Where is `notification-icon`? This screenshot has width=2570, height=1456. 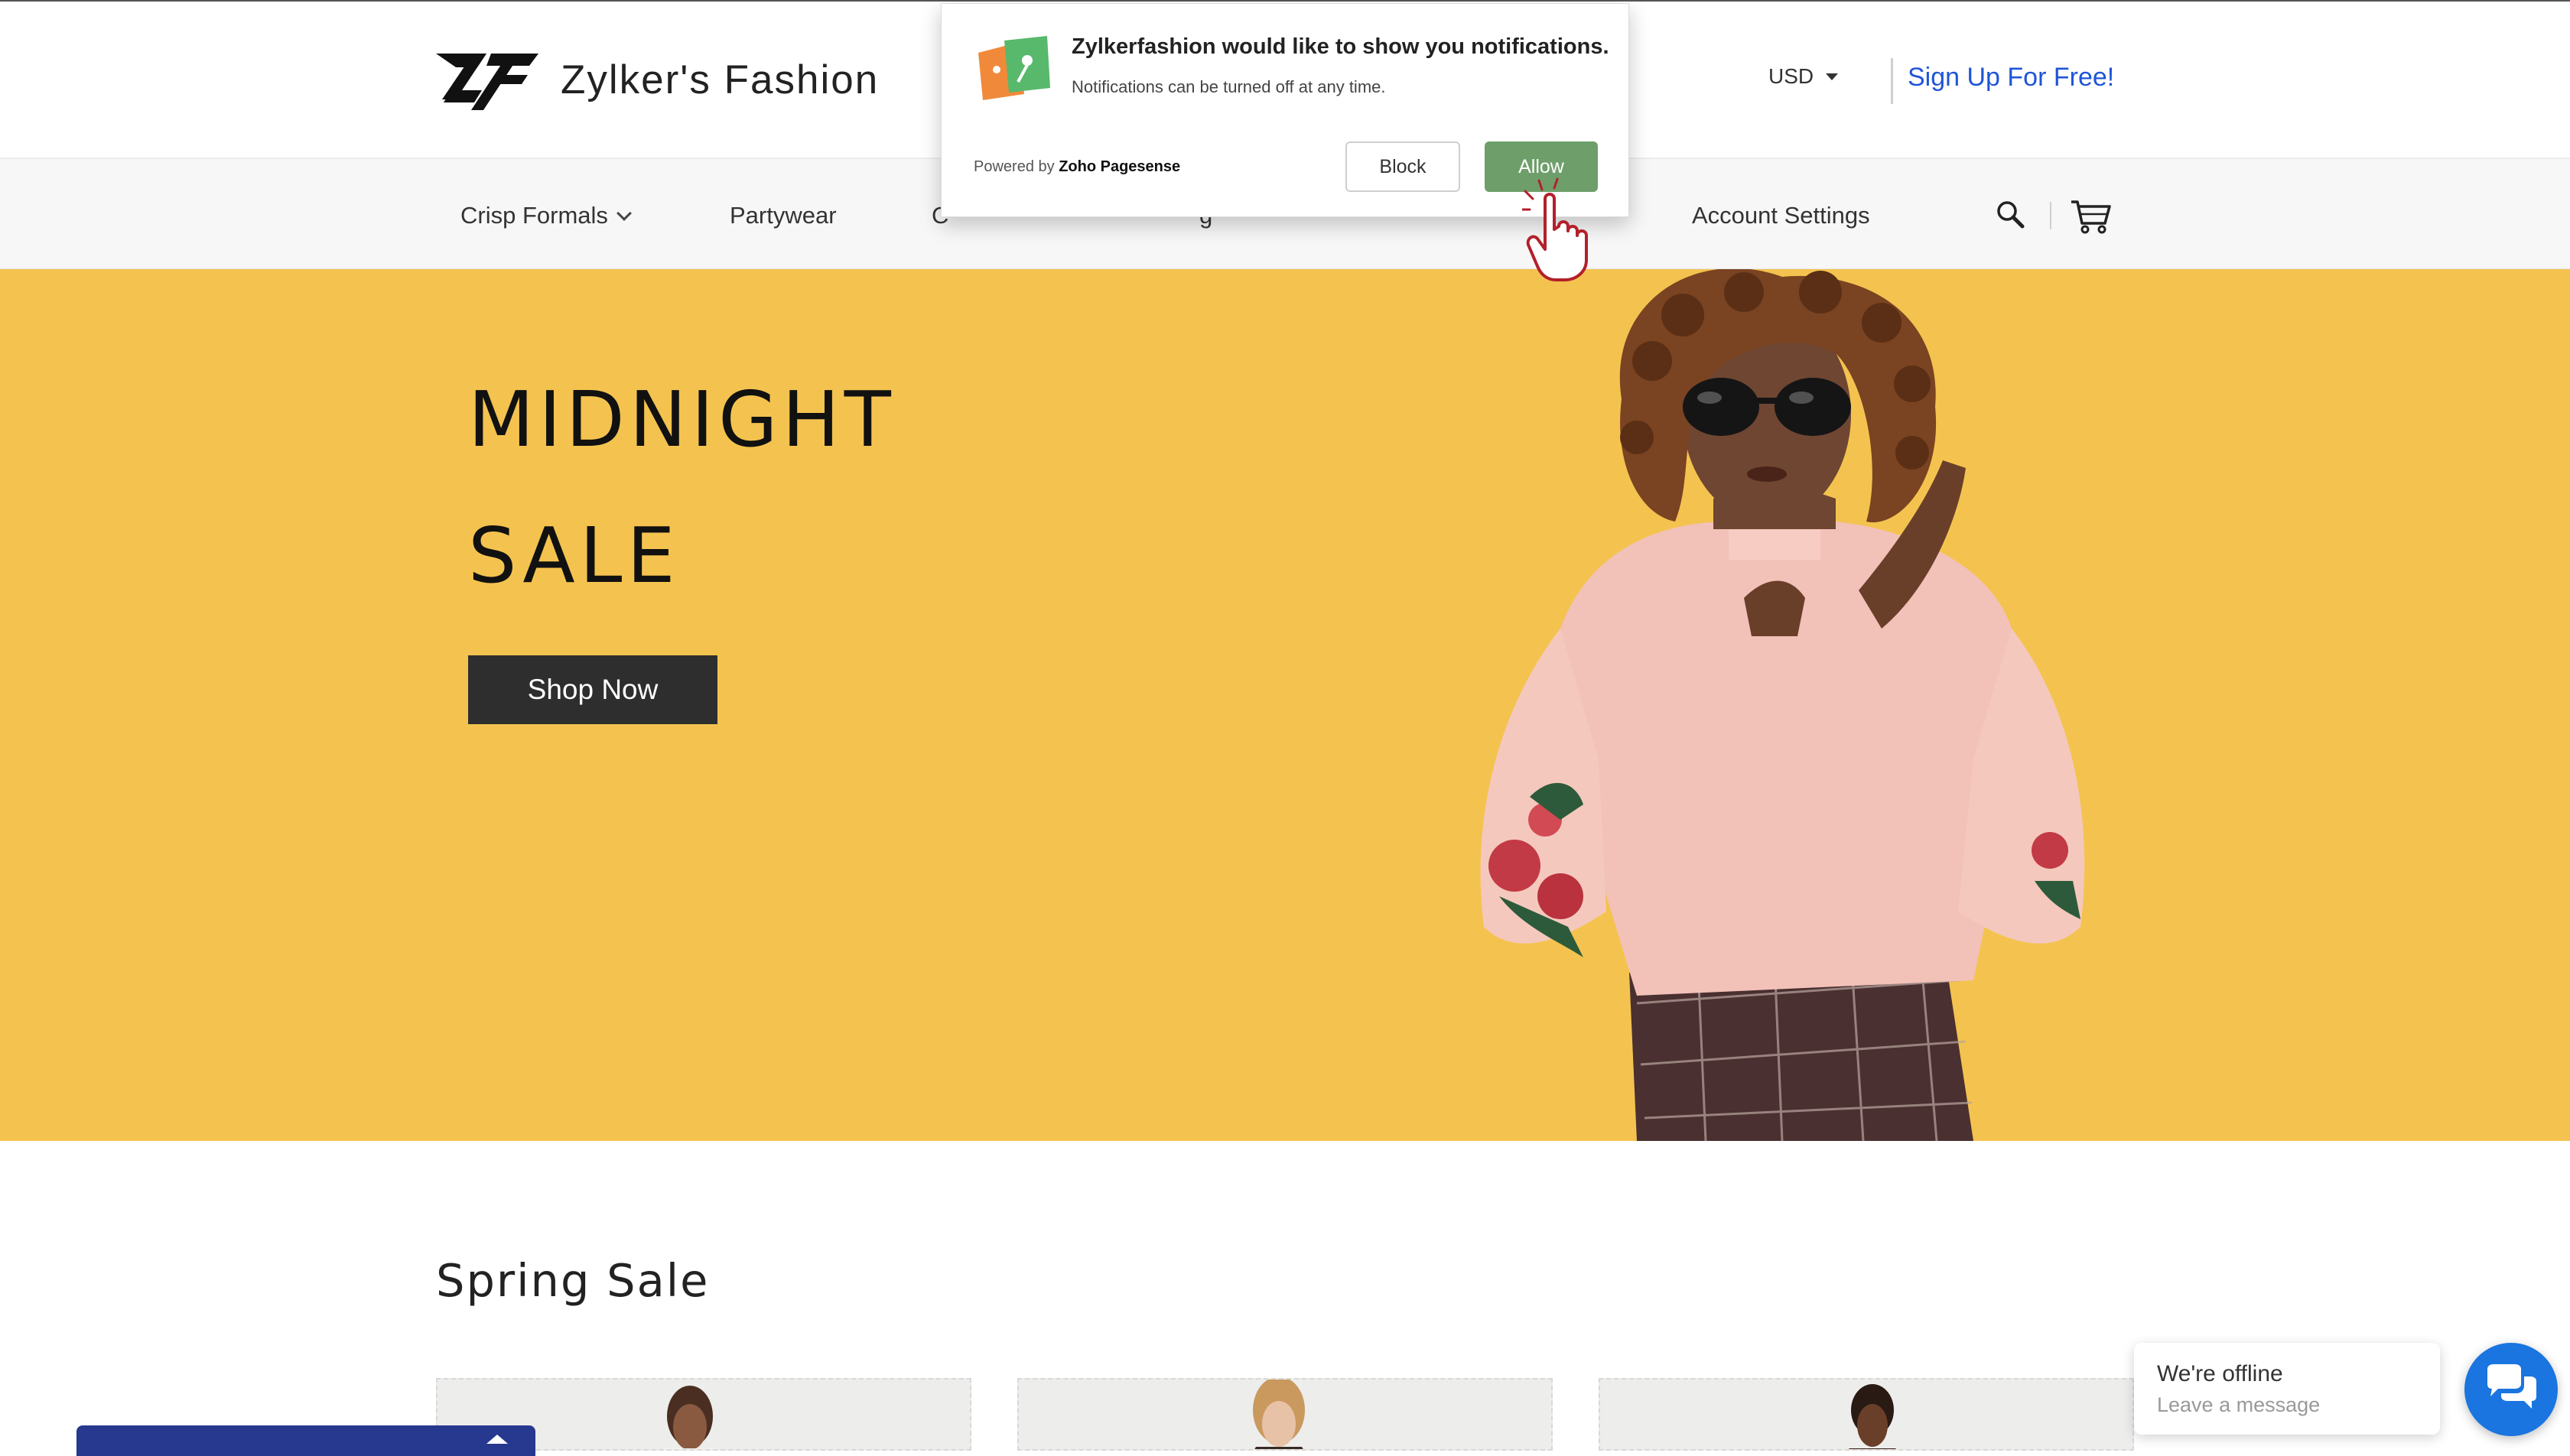
notification-icon is located at coordinates (1014, 68).